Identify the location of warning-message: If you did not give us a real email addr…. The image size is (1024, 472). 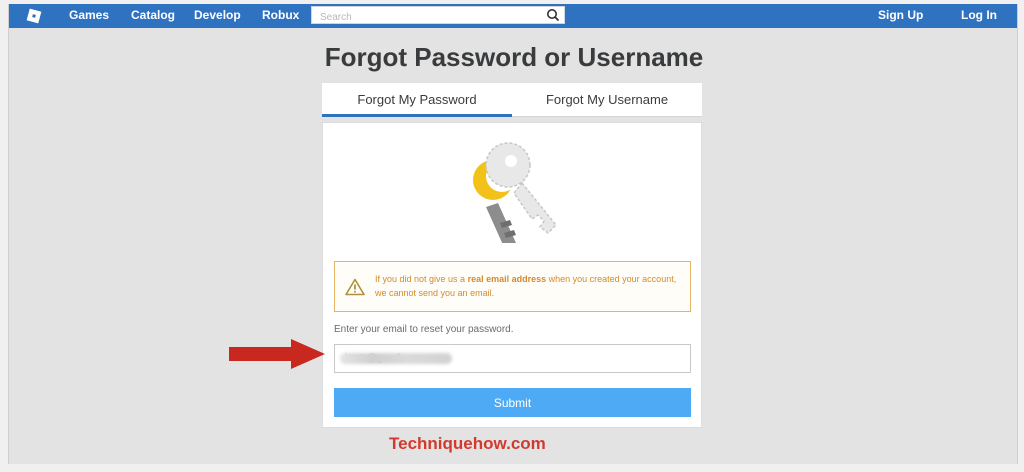
(526, 286).